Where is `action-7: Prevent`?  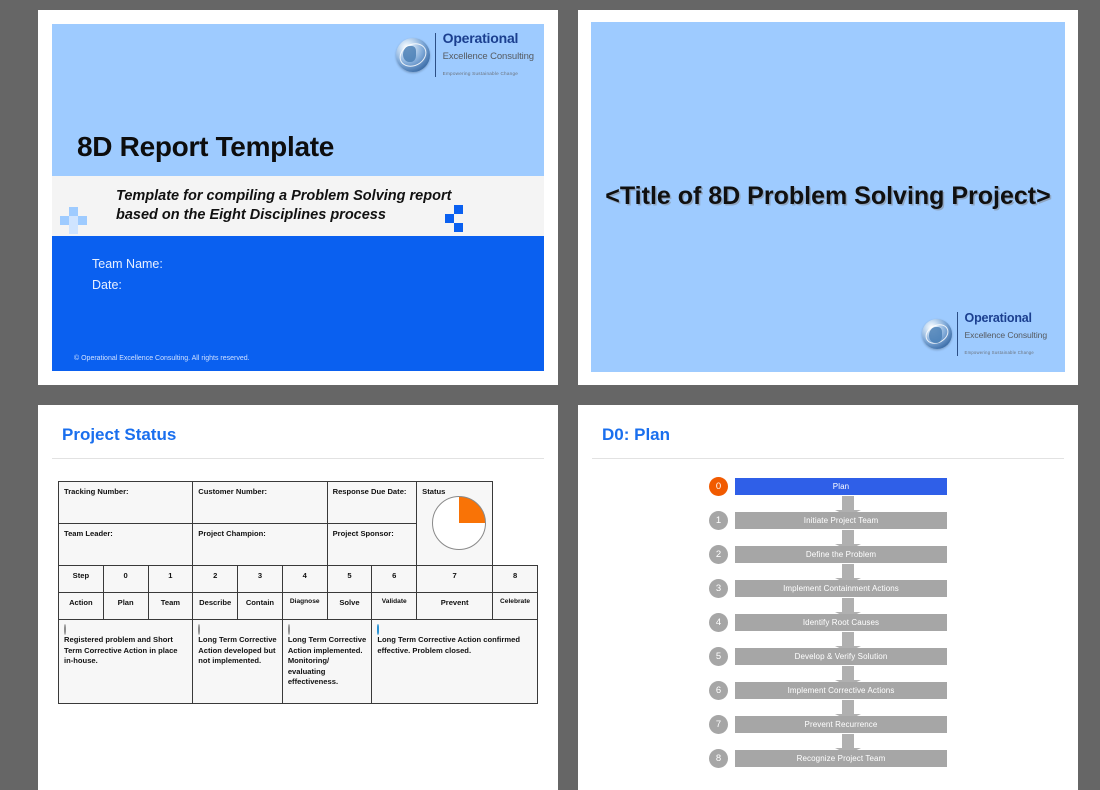
action-7: Prevent is located at coordinates (455, 606).